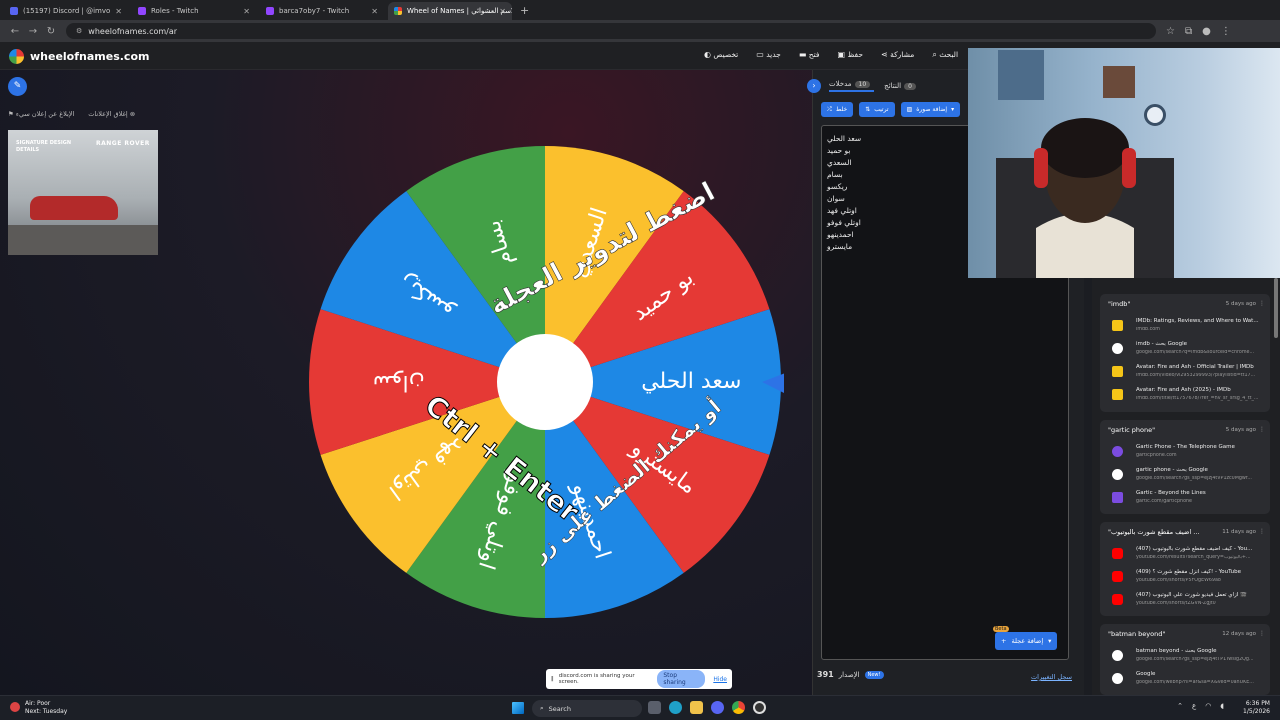 This screenshot has height=720, width=1280. Describe the element at coordinates (1146, 674) in the screenshot. I see `history-item-title: Google` at that location.